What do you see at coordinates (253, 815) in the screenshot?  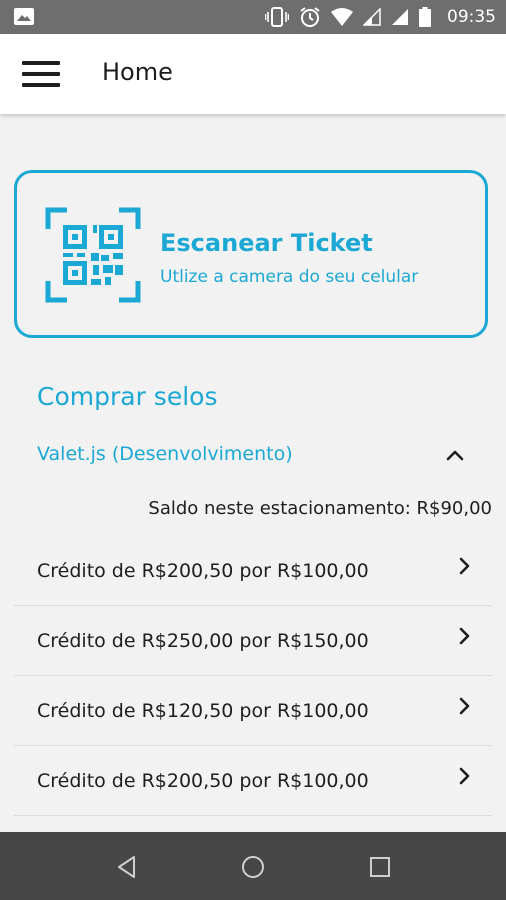 I see `divider` at bounding box center [253, 815].